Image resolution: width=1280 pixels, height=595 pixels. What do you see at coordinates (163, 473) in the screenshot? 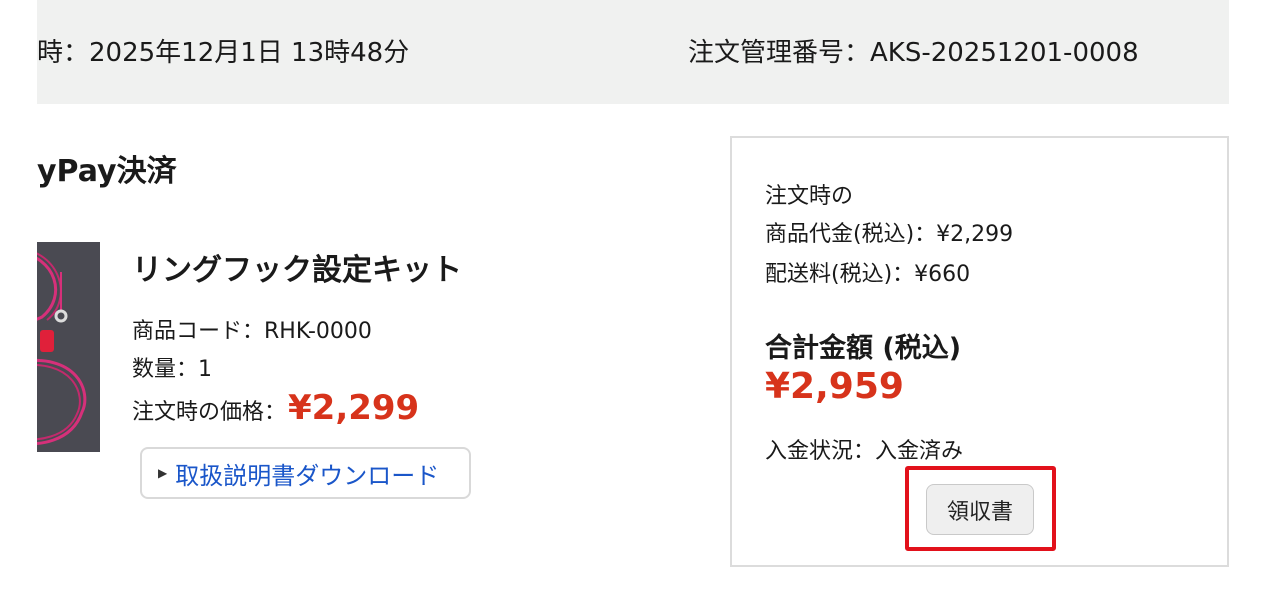
I see `disclosure-triangle-icon: ▶` at bounding box center [163, 473].